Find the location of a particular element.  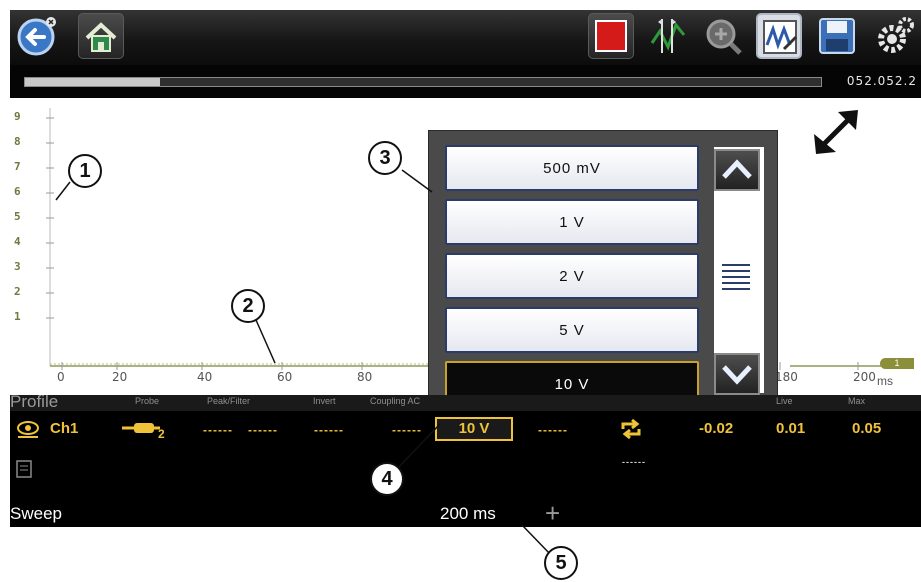

top-toolbar is located at coordinates (465, 37).